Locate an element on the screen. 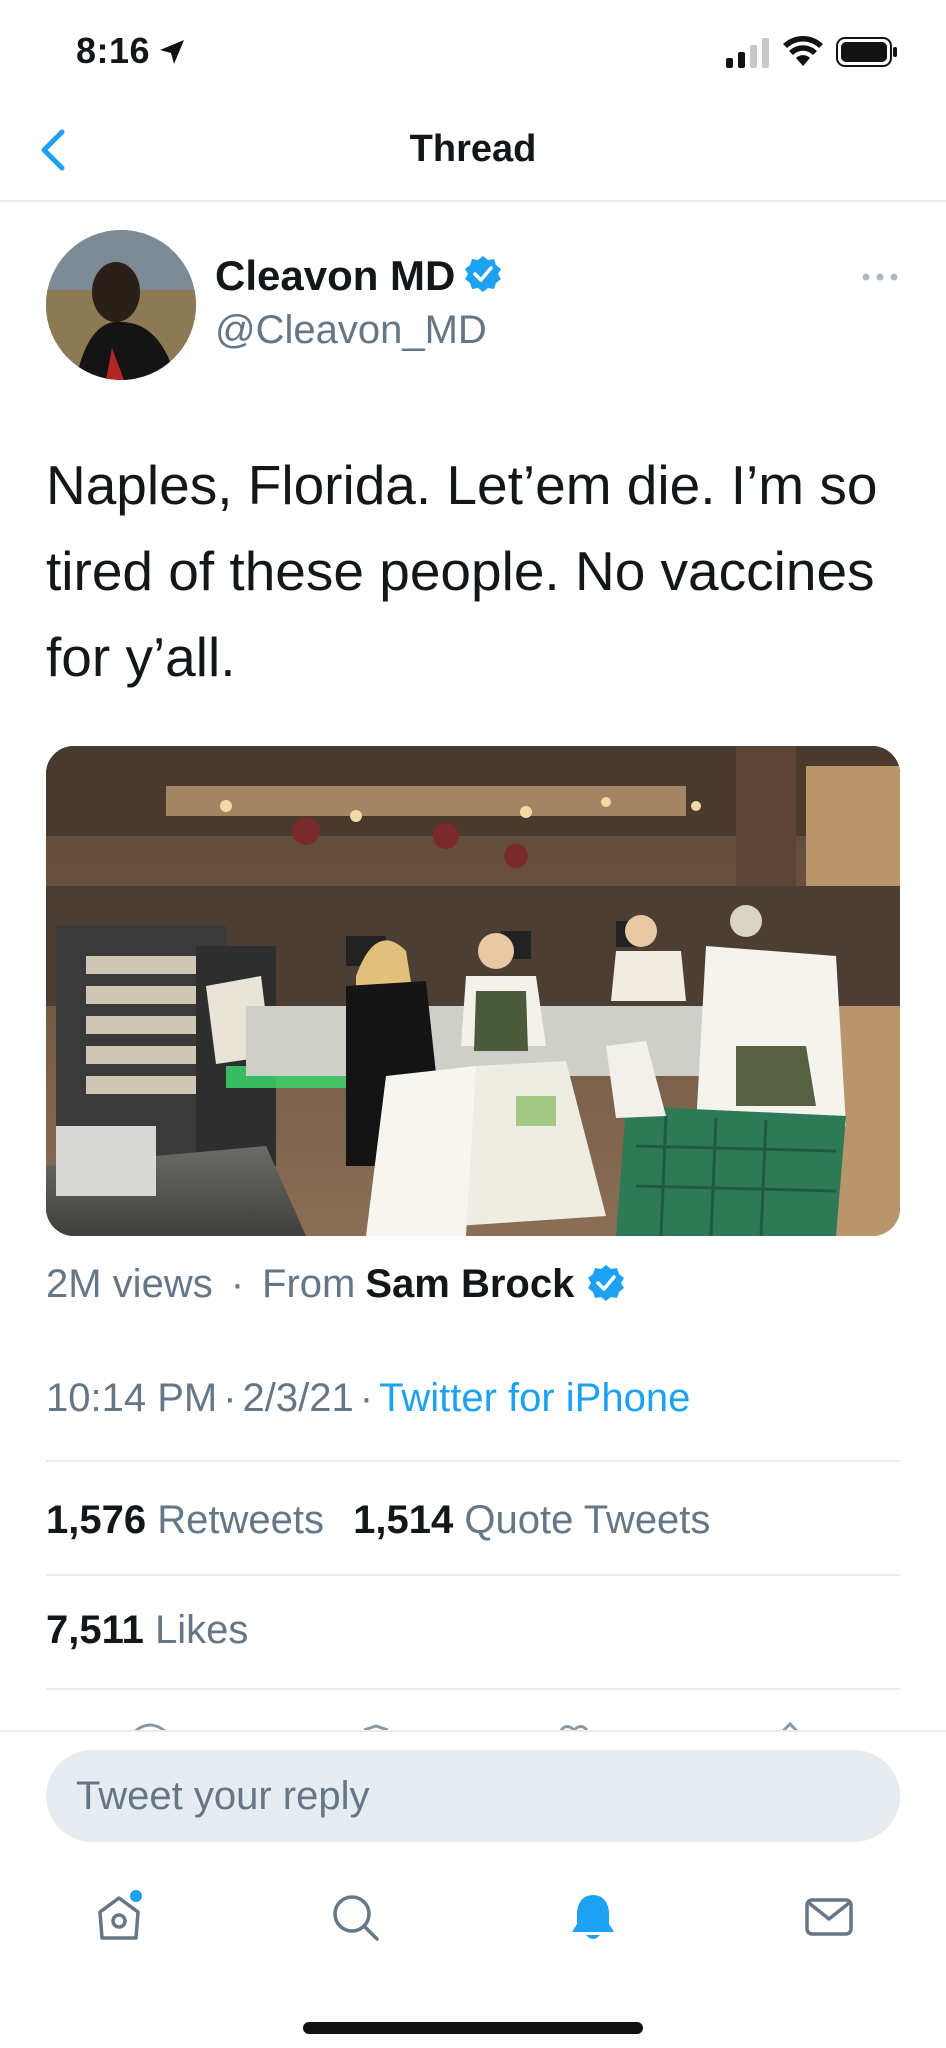  likes-label: Likes is located at coordinates (202, 1630).